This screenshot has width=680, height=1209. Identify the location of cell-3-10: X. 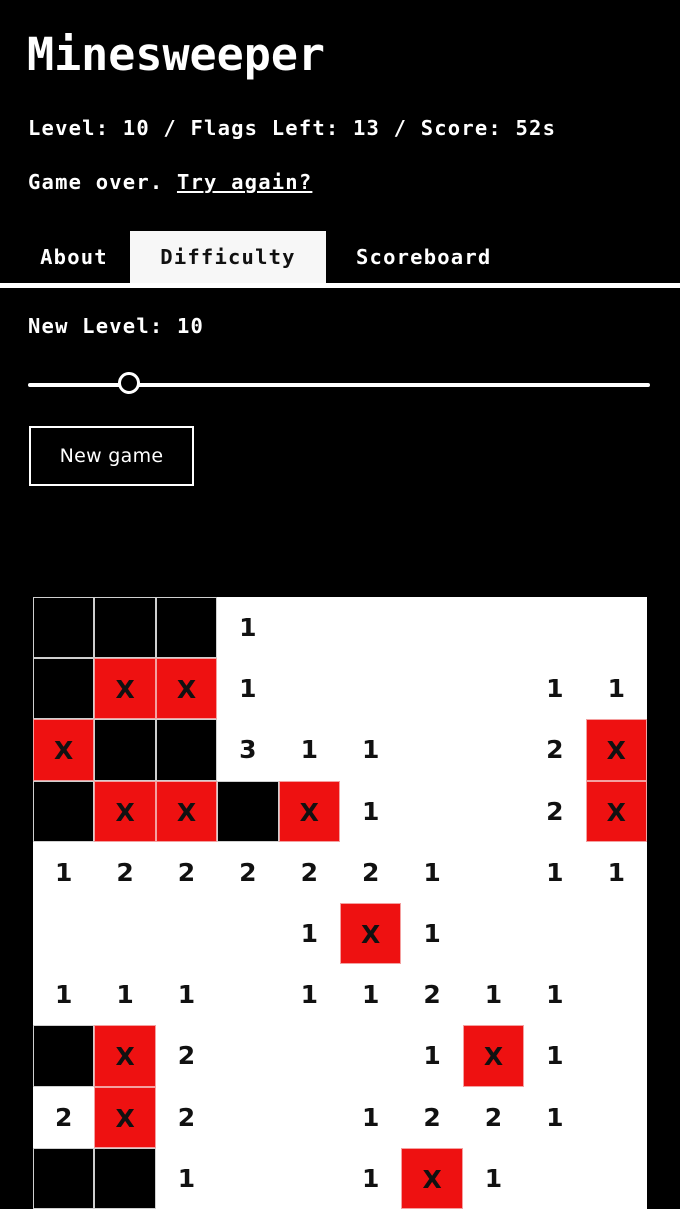
(616, 750).